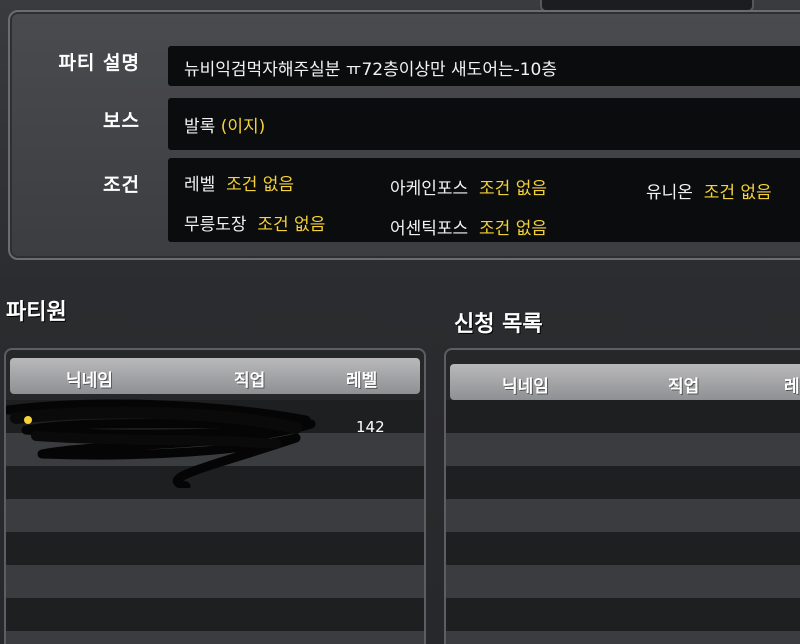  I want to click on condition-arcane-force: 아케인포스 조건 없음, so click(468, 189).